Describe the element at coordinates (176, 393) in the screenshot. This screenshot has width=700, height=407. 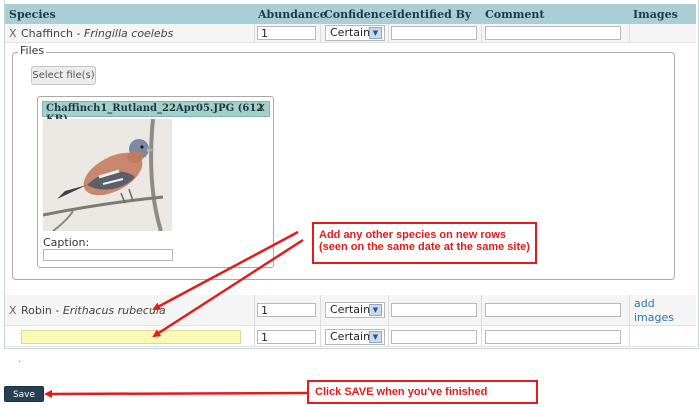
I see `arrow-to-save` at that location.